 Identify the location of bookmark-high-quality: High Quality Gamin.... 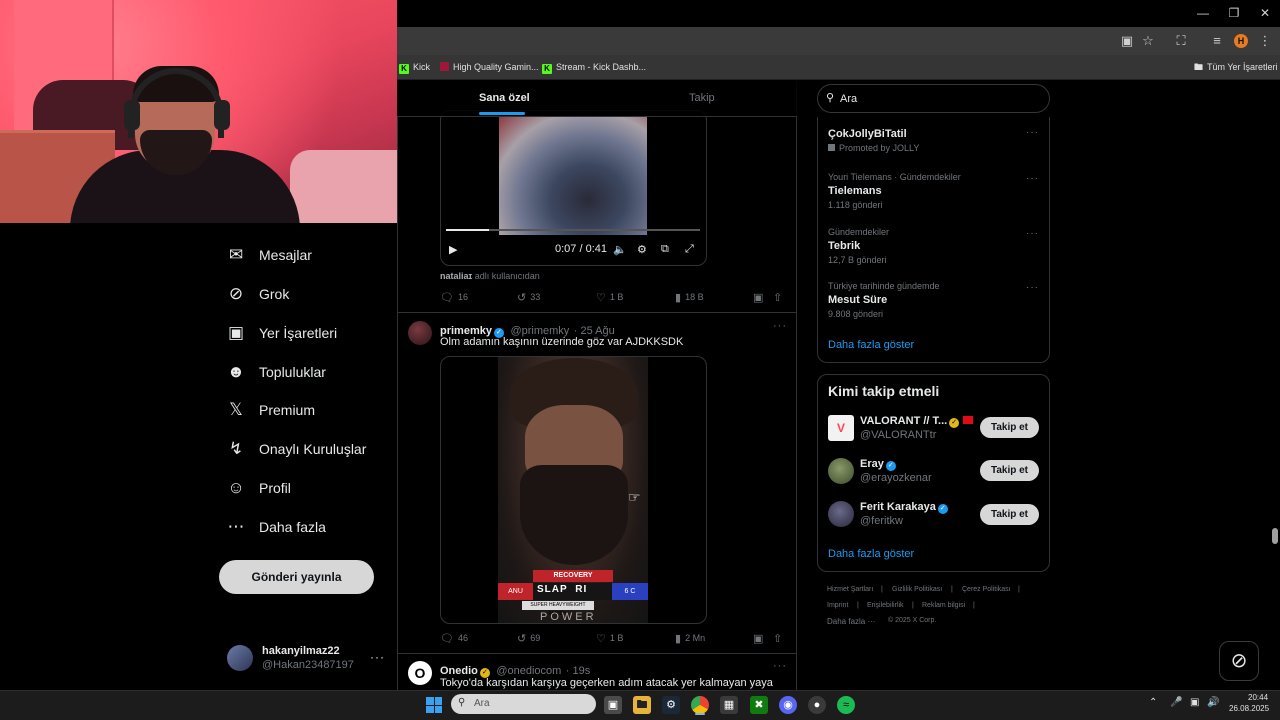
(489, 67).